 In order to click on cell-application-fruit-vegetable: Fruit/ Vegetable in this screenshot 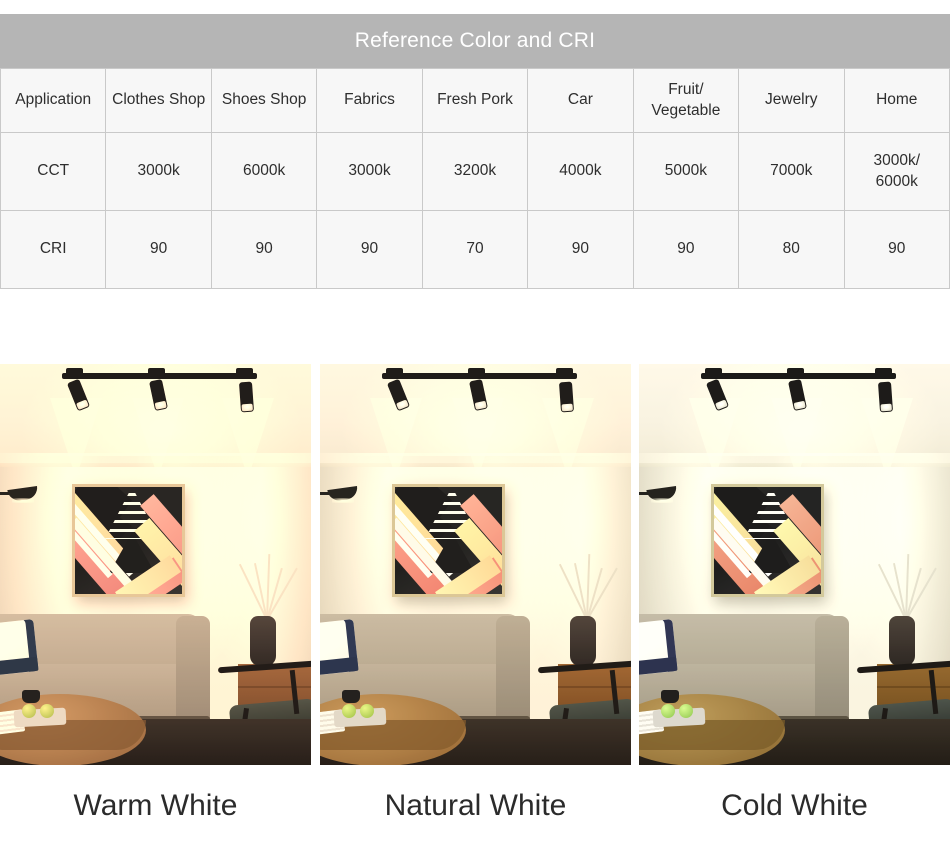, I will do `click(686, 100)`.